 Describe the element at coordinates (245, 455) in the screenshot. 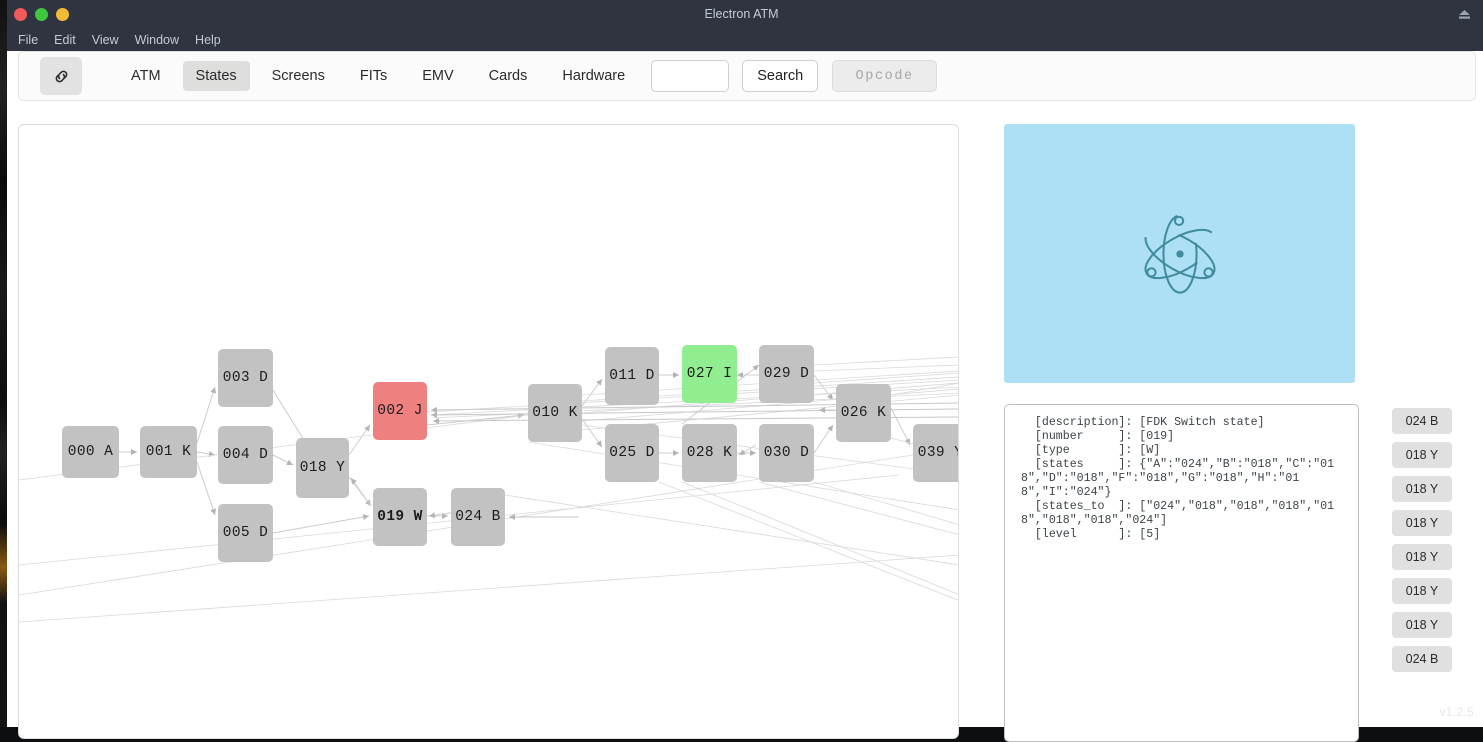

I see `graph-node: 004 D` at that location.